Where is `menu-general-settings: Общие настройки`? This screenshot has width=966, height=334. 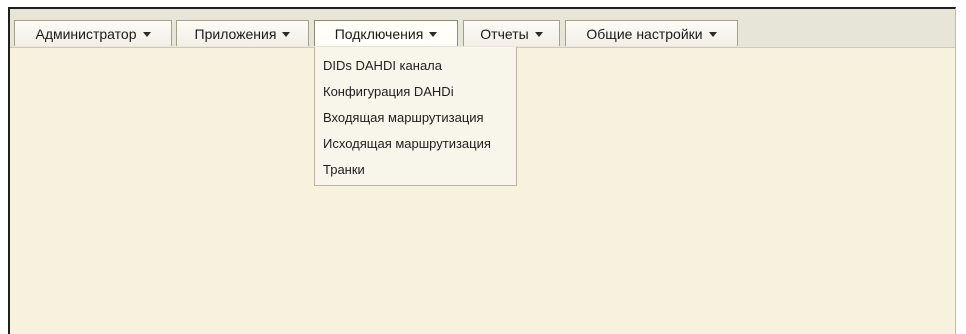
menu-general-settings: Общие настройки is located at coordinates (651, 33).